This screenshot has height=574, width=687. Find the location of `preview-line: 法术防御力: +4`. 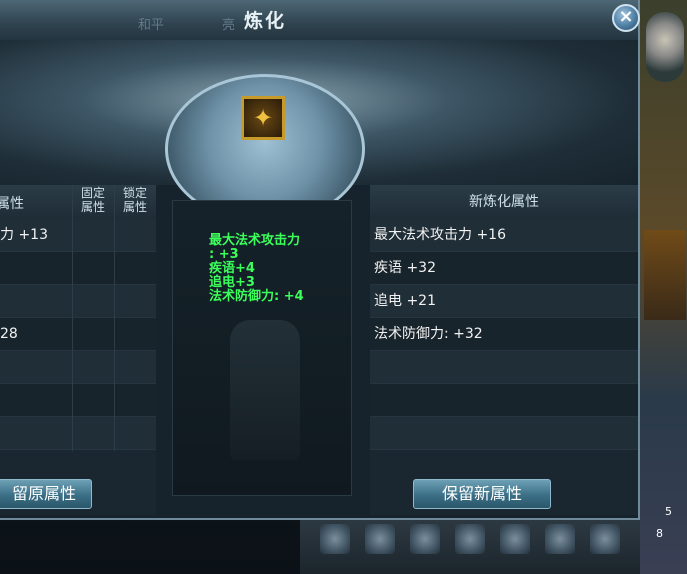

preview-line: 法术防御力: +4 is located at coordinates (256, 296).